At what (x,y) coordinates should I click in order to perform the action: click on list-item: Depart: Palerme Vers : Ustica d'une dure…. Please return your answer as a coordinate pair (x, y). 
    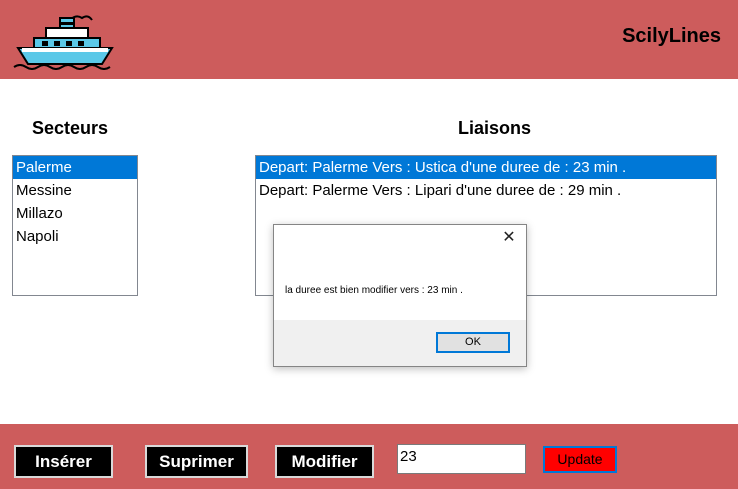
    Looking at the image, I should click on (486, 167).